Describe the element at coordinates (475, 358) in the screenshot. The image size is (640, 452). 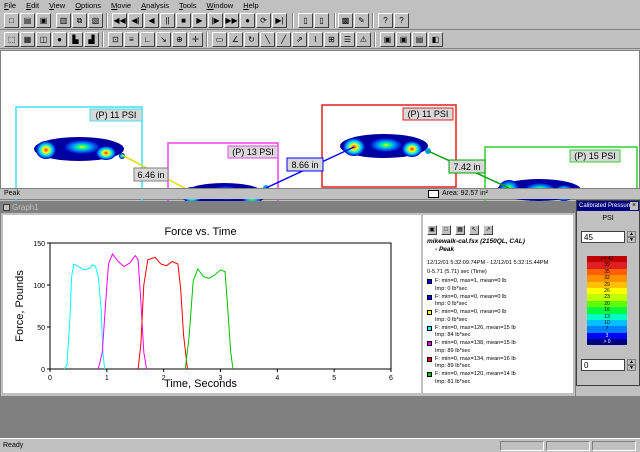
I see `legend-force: F: min=0, max=134, mean=16 lb` at that location.